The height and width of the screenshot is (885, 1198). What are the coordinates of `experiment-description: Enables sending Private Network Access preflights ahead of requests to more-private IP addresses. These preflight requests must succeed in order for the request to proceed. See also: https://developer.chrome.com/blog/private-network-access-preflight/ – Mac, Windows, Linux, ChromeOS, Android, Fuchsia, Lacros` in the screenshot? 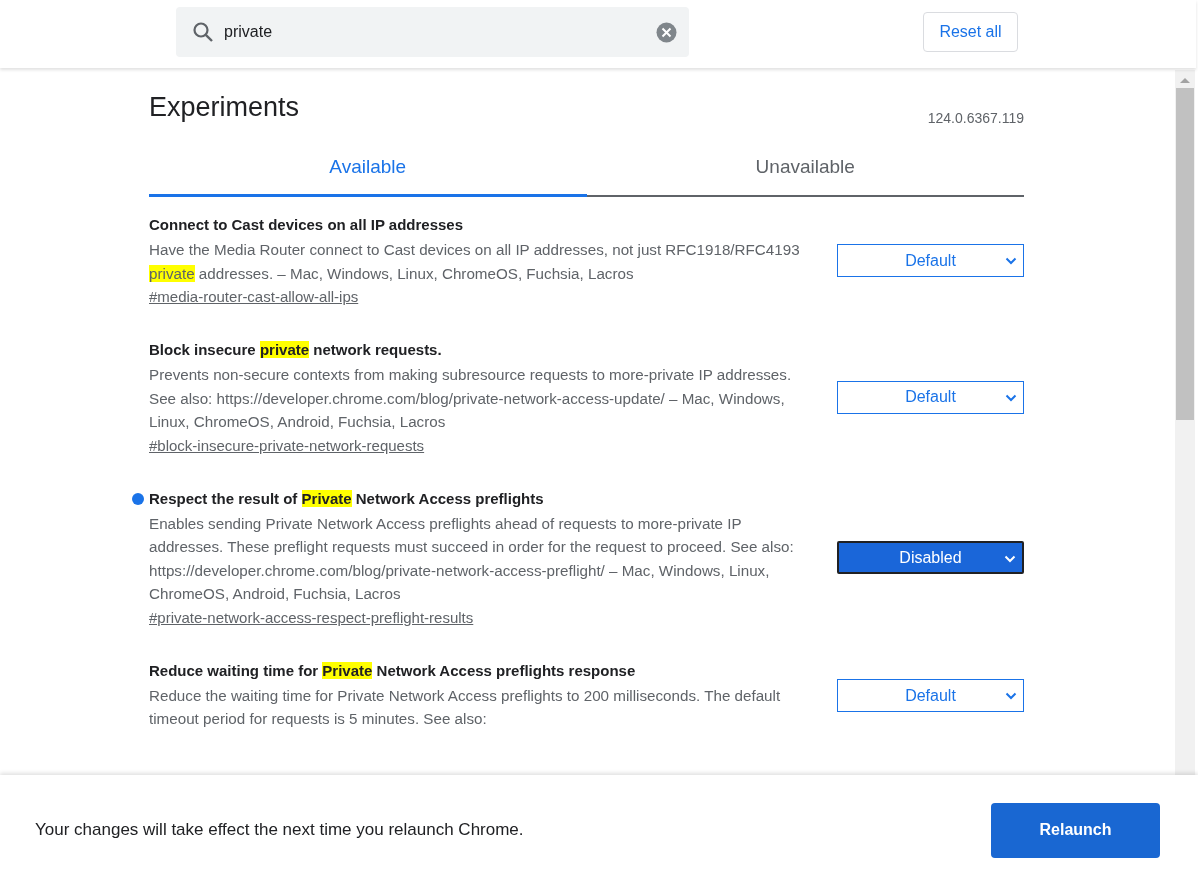 It's located at (472, 558).